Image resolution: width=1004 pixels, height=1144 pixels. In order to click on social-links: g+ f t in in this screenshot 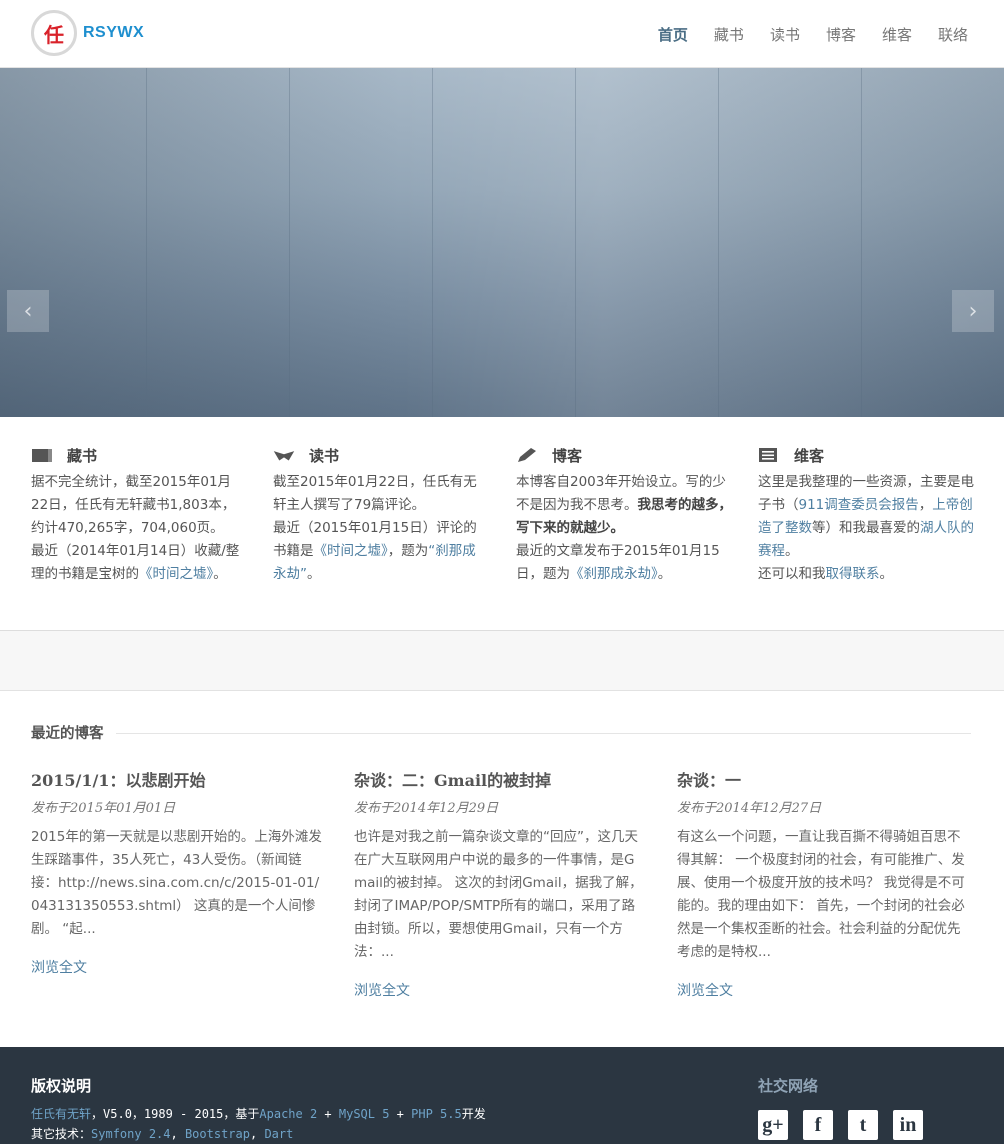, I will do `click(848, 1125)`.